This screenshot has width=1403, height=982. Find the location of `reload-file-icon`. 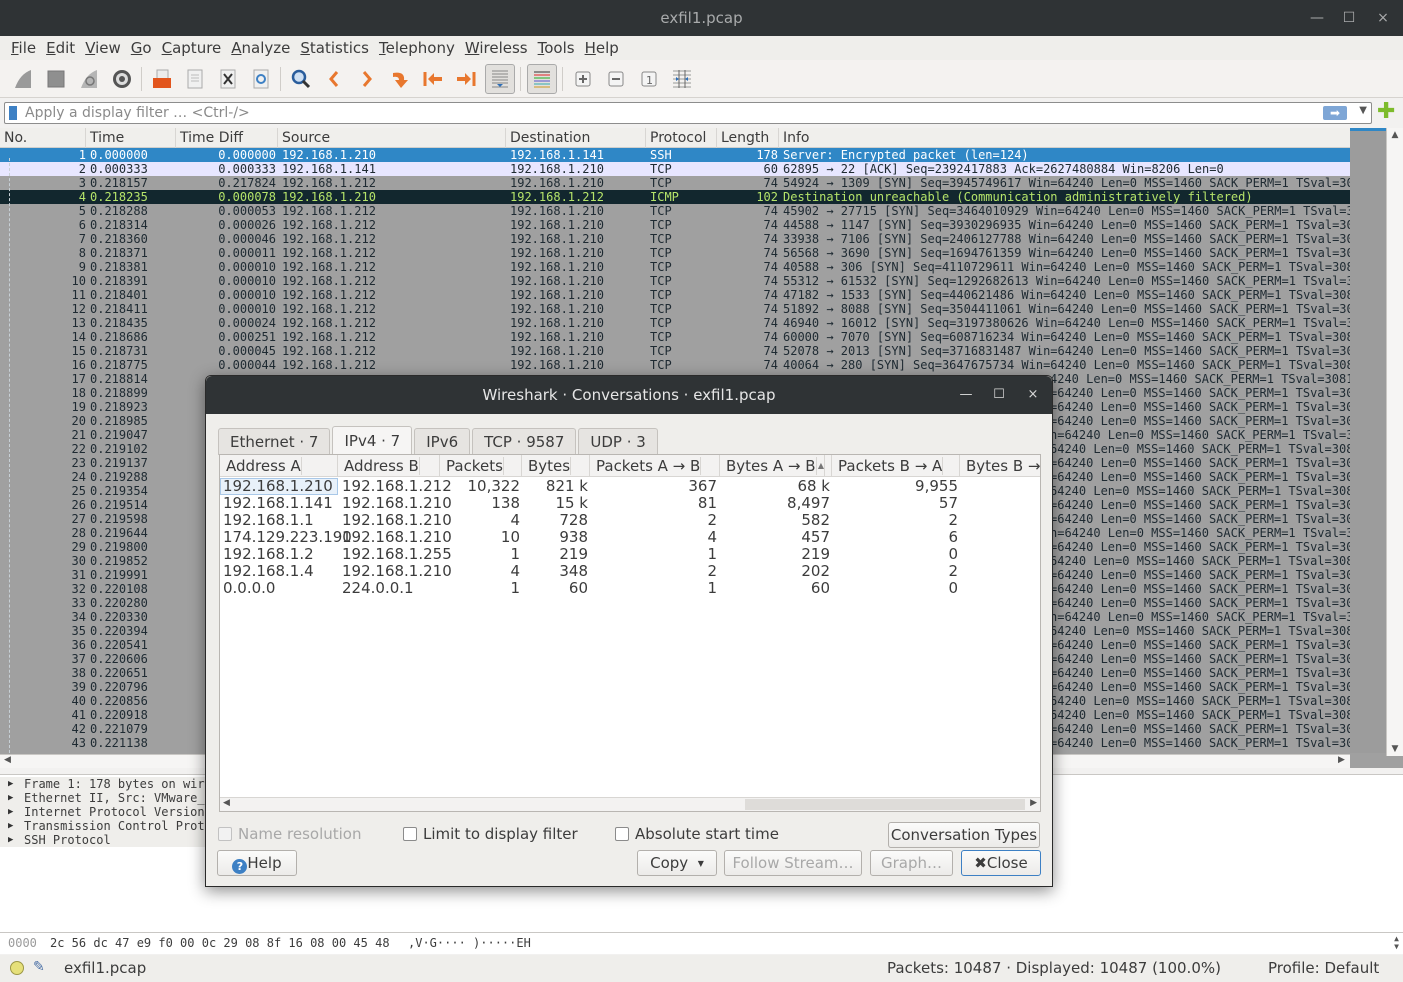

reload-file-icon is located at coordinates (261, 79).